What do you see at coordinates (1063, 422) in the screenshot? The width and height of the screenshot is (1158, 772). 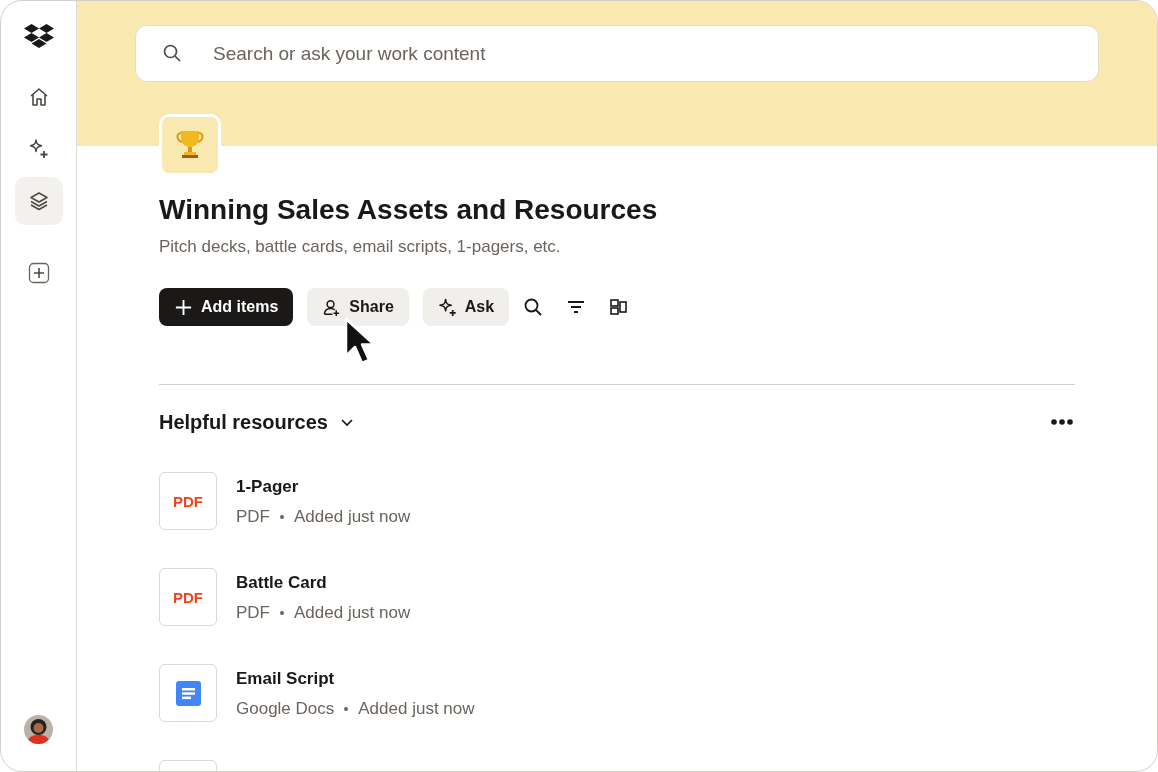 I see `more-button` at bounding box center [1063, 422].